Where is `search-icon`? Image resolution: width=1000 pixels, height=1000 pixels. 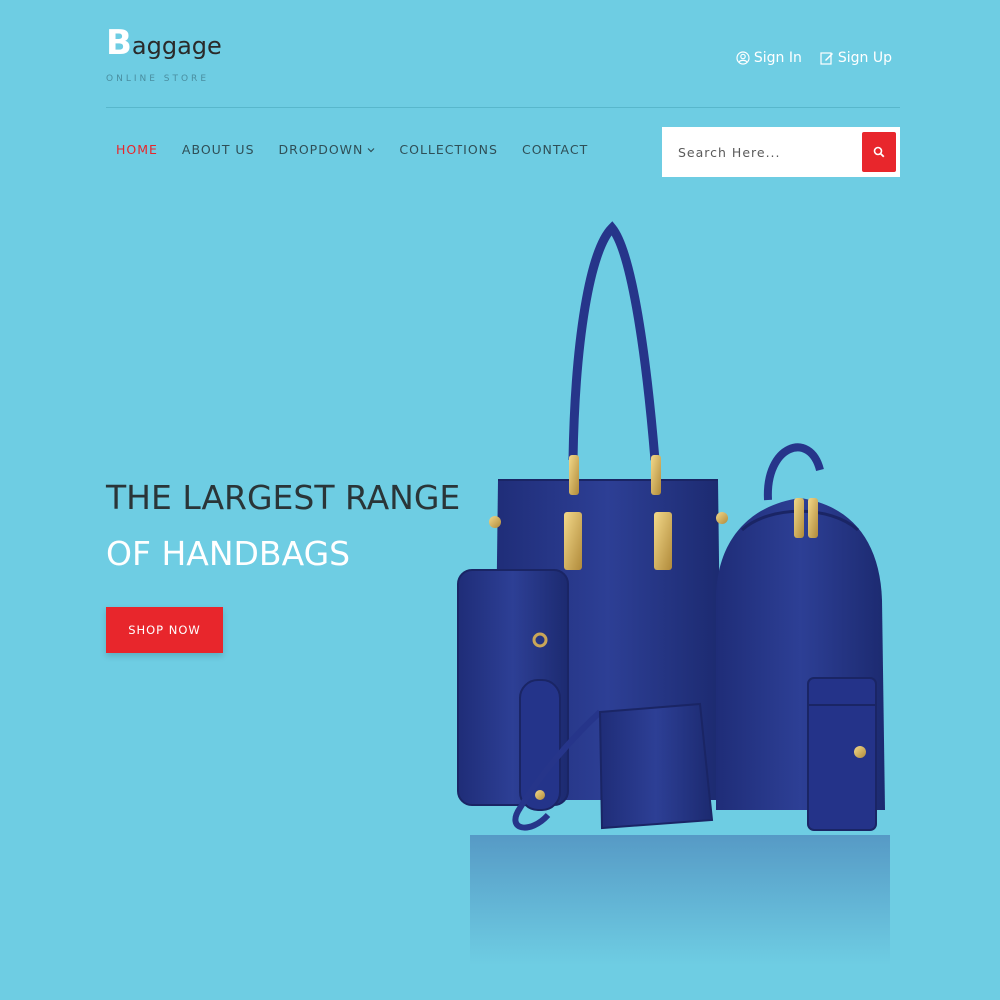
search-icon is located at coordinates (879, 152).